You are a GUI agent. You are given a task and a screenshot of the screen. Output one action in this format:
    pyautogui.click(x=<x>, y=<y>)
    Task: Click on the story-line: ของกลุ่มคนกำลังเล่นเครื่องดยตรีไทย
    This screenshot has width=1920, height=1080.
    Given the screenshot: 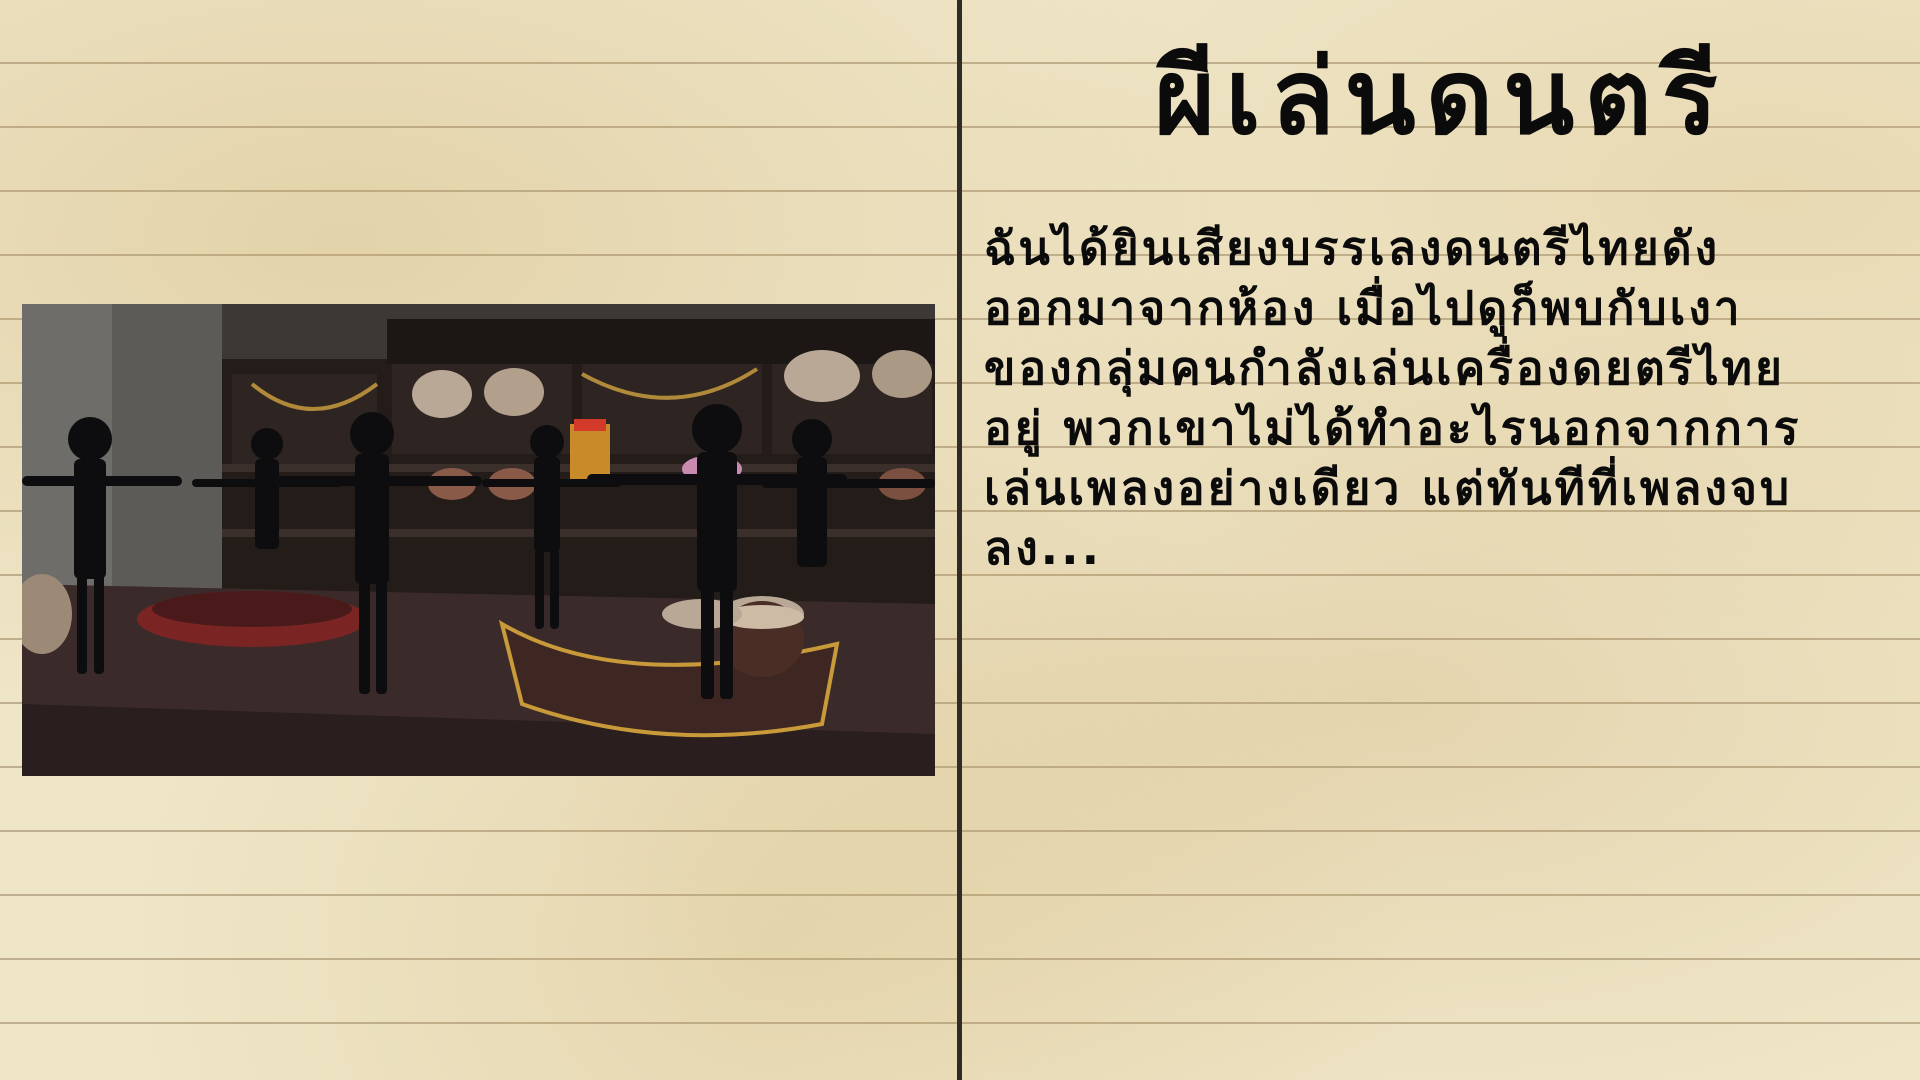 What is the action you would take?
    pyautogui.click(x=1384, y=368)
    